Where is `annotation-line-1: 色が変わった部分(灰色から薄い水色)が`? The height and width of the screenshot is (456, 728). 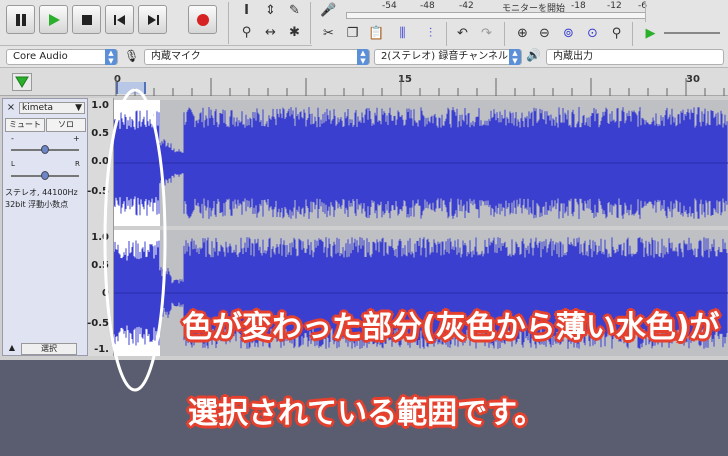 annotation-line-1: 色が変わった部分(灰色から薄い水色)が is located at coordinates (451, 327).